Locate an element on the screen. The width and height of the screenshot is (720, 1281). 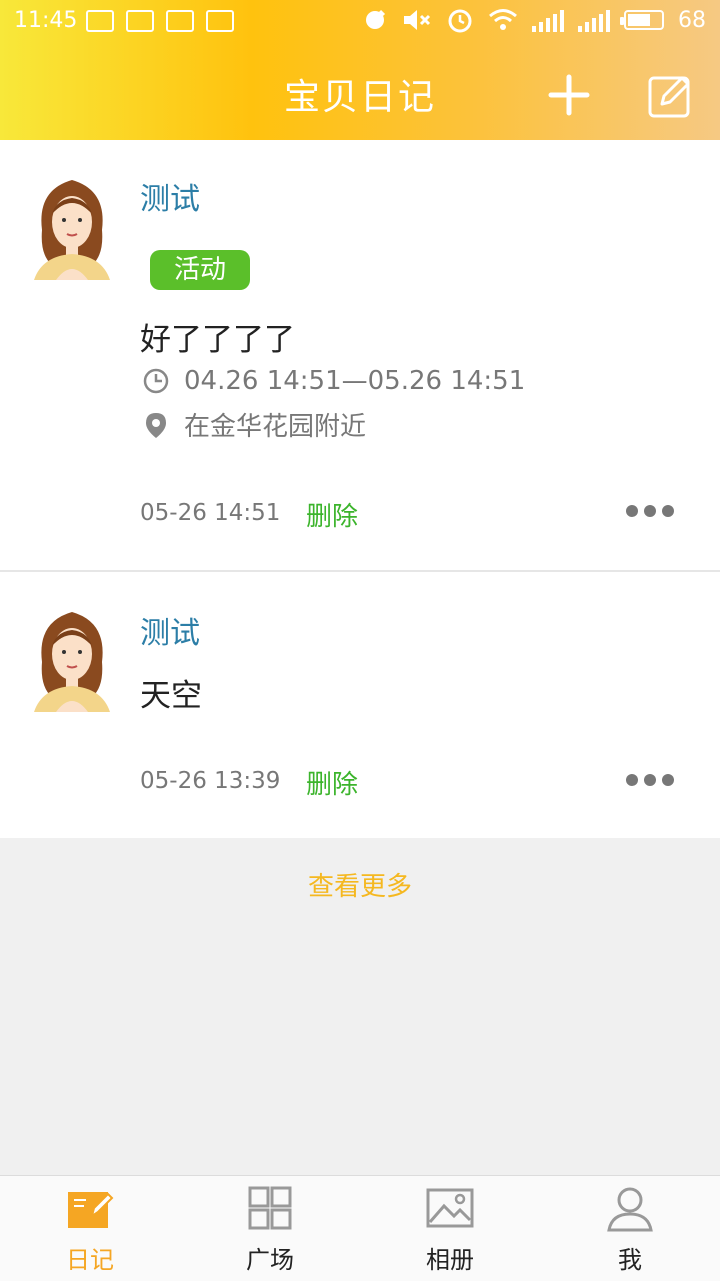
satellite-icon is located at coordinates (376, 19).